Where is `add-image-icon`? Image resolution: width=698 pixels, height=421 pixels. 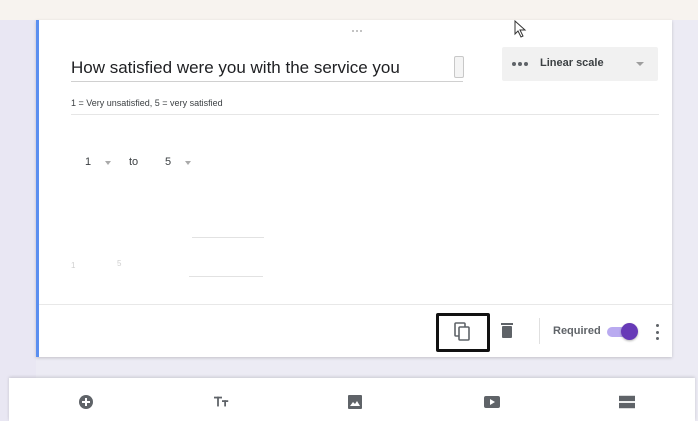 add-image-icon is located at coordinates (355, 402).